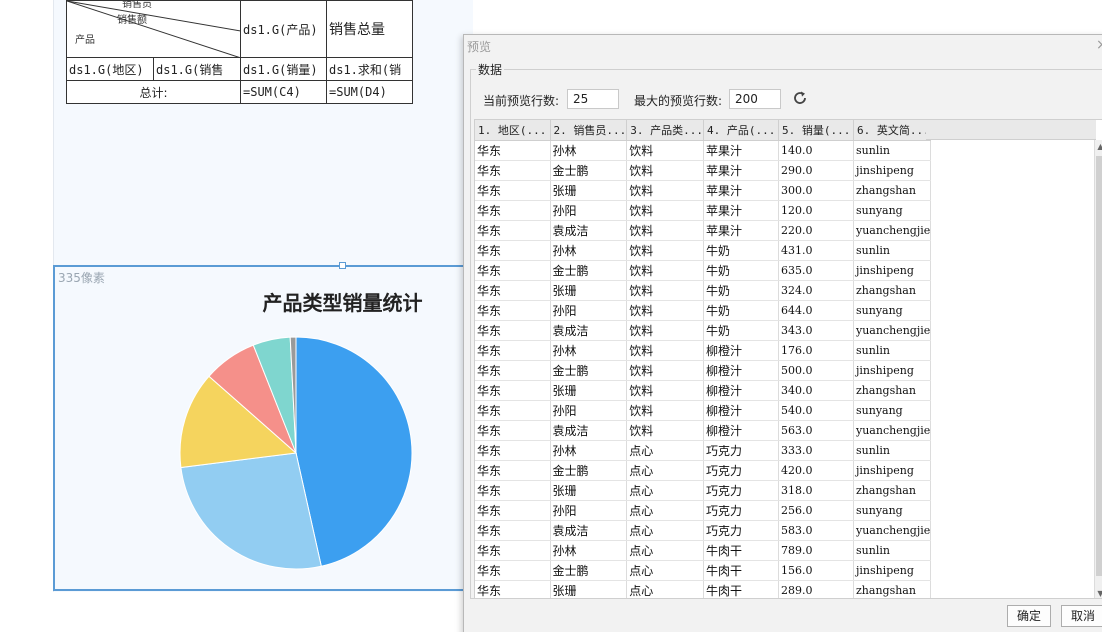 This screenshot has width=1102, height=632. I want to click on grid-row: 华东 袁成洁 饮料 牛奶 343.0 yuanchengjie, so click(703, 330).